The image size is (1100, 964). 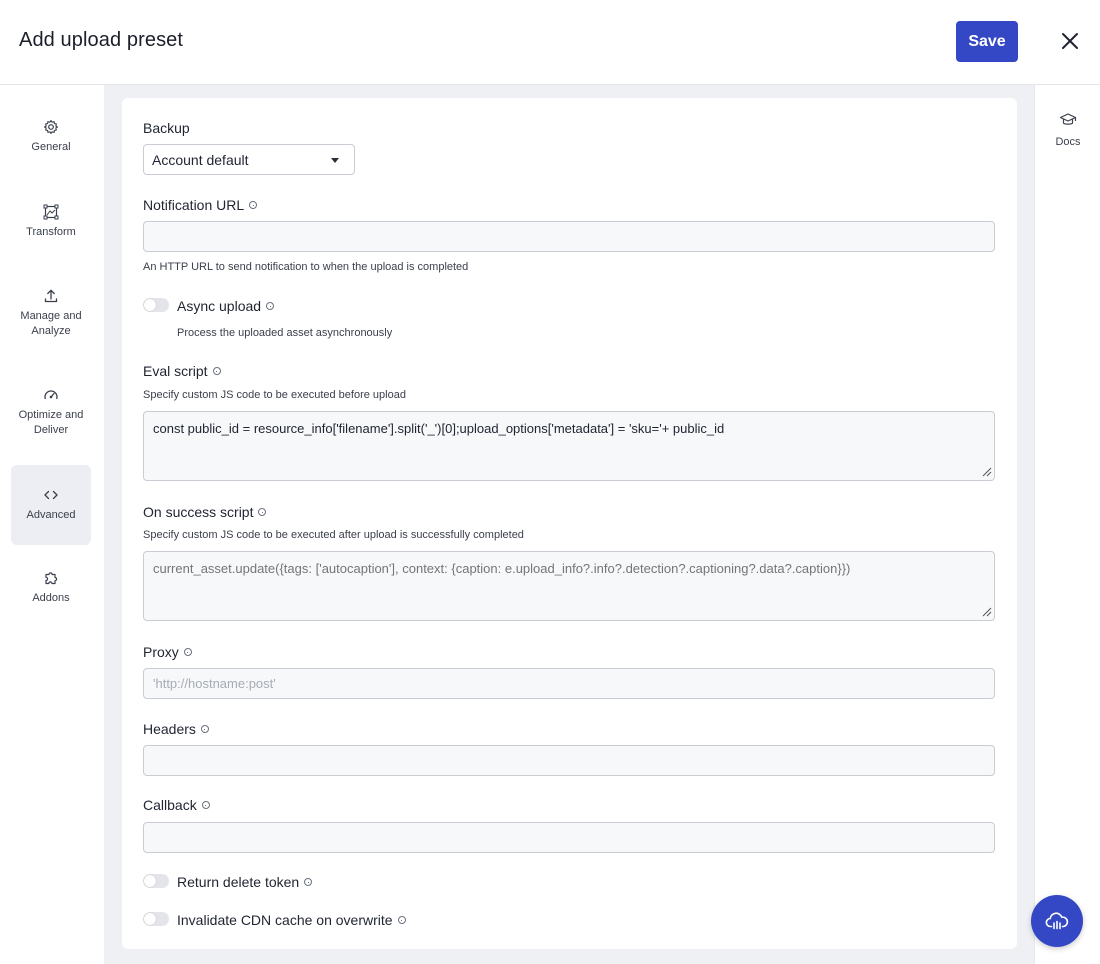 I want to click on close-button, so click(x=1070, y=41).